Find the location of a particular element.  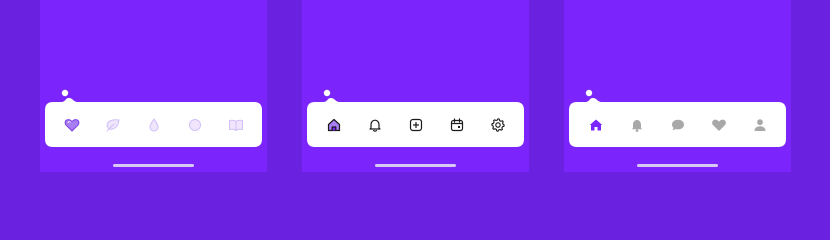

tab-library is located at coordinates (236, 125).